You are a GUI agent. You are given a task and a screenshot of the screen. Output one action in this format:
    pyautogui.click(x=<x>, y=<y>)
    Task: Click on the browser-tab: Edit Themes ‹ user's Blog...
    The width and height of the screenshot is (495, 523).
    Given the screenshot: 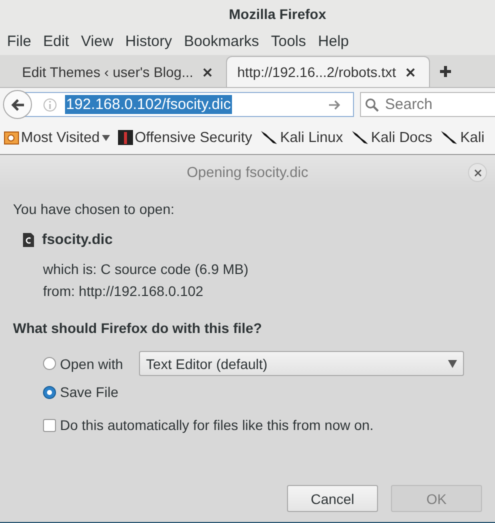 What is the action you would take?
    pyautogui.click(x=119, y=72)
    